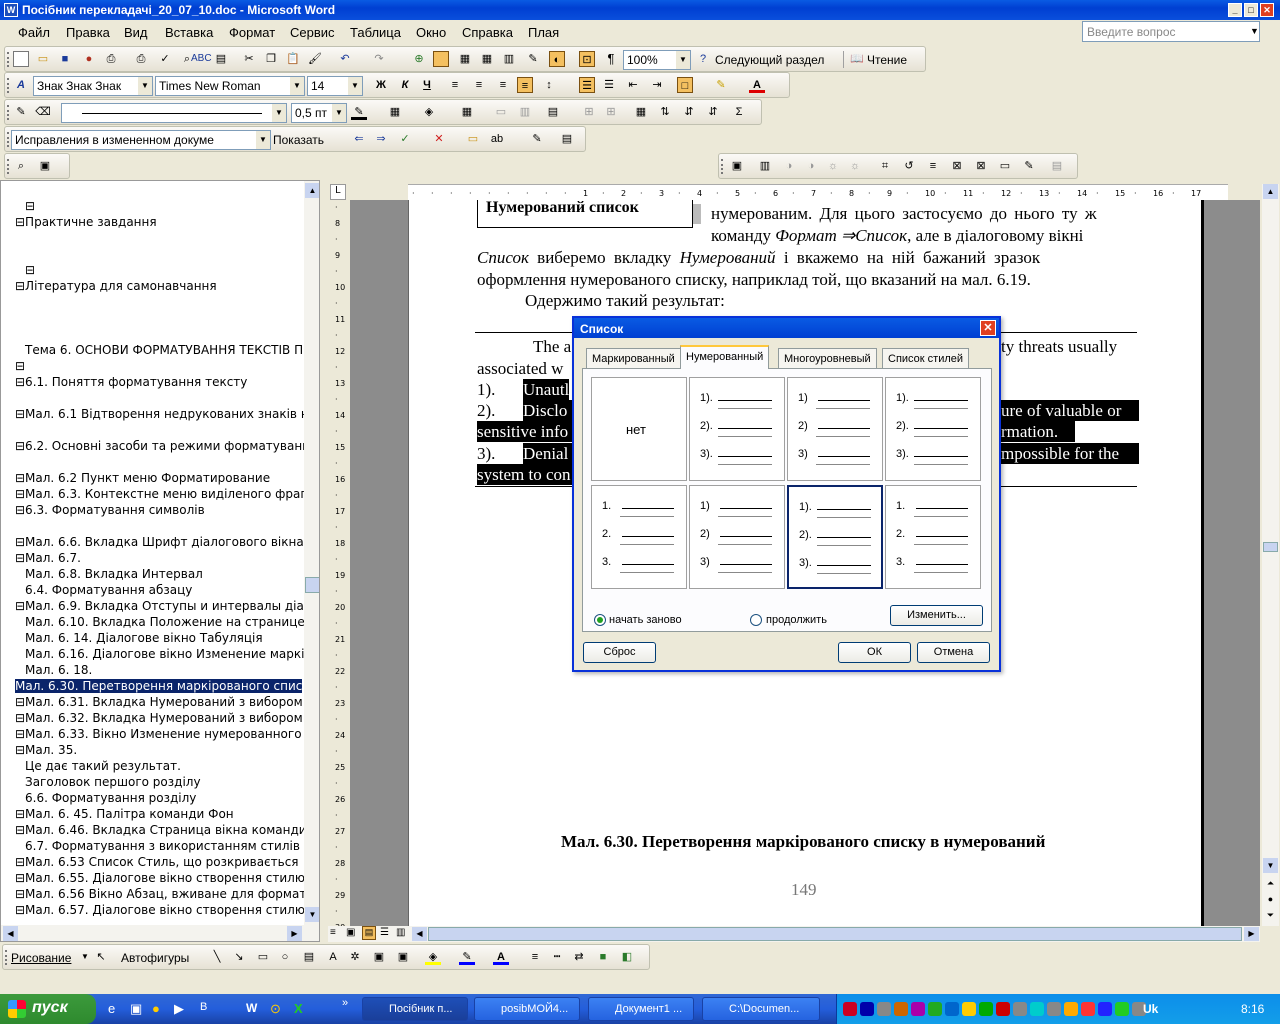 Image resolution: width=1280 pixels, height=1024 pixels. I want to click on docmap-item: Це дає такий результат., so click(103, 766).